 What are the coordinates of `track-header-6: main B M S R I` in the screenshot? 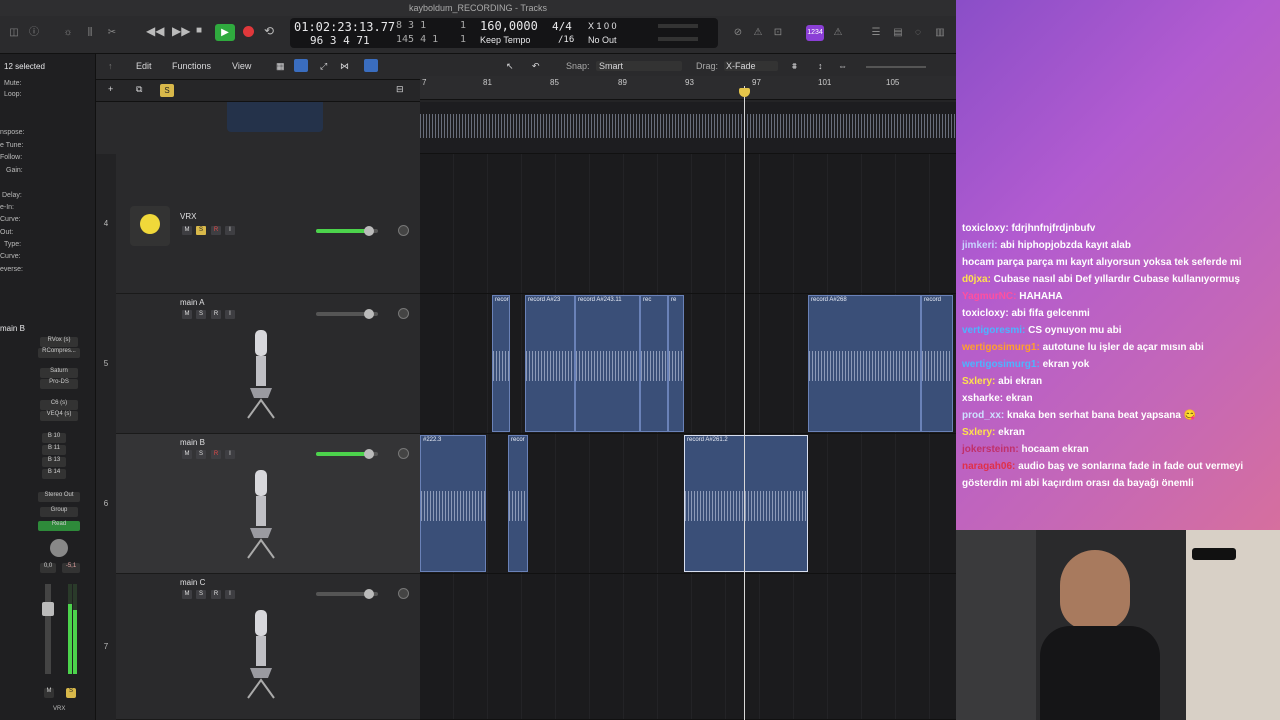 It's located at (268, 504).